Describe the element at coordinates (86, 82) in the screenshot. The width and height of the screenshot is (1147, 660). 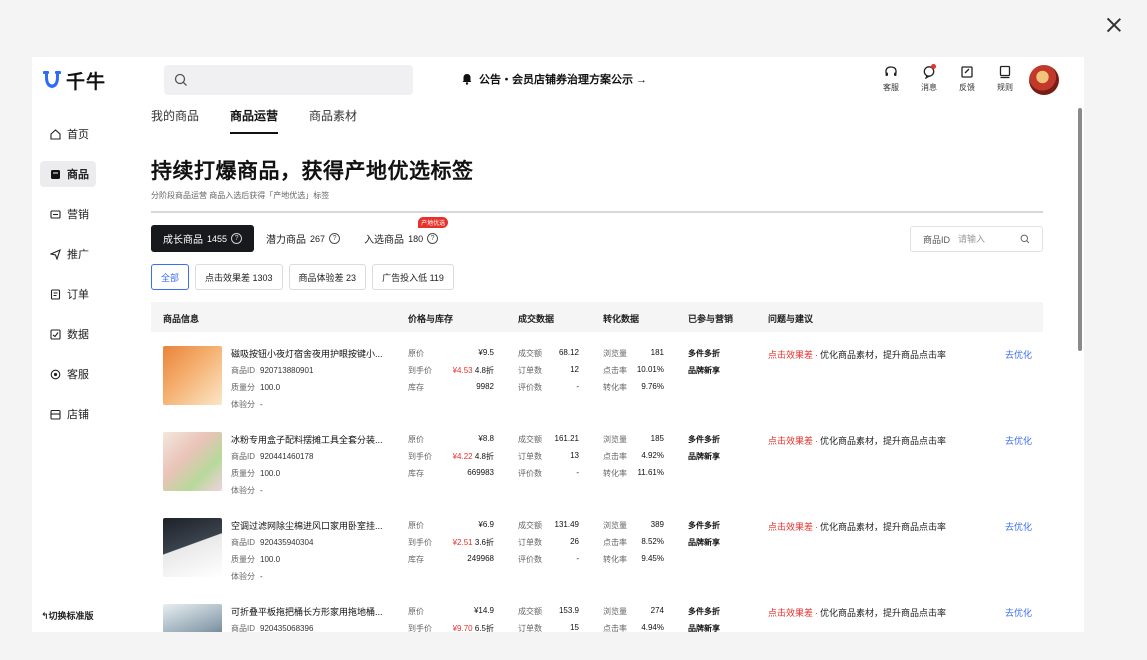
I see `app-name: 千牛` at that location.